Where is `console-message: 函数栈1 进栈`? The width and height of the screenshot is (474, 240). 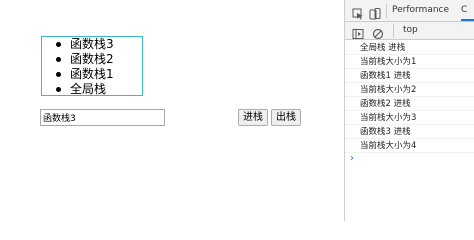 console-message: 函数栈1 进栈 is located at coordinates (409, 76).